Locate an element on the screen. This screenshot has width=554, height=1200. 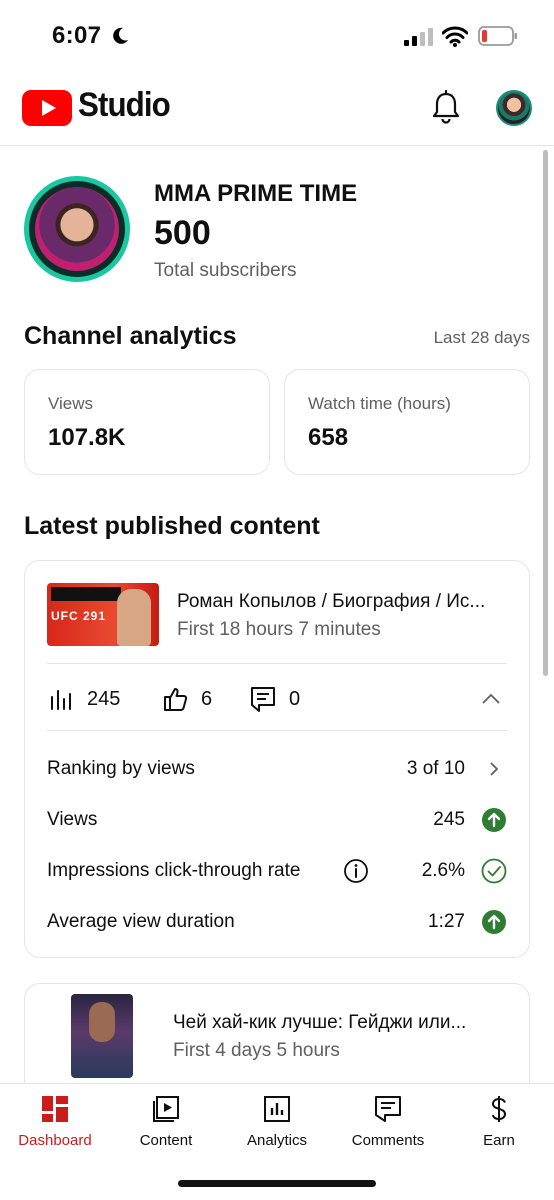
thumbs-up-icon is located at coordinates (176, 699).